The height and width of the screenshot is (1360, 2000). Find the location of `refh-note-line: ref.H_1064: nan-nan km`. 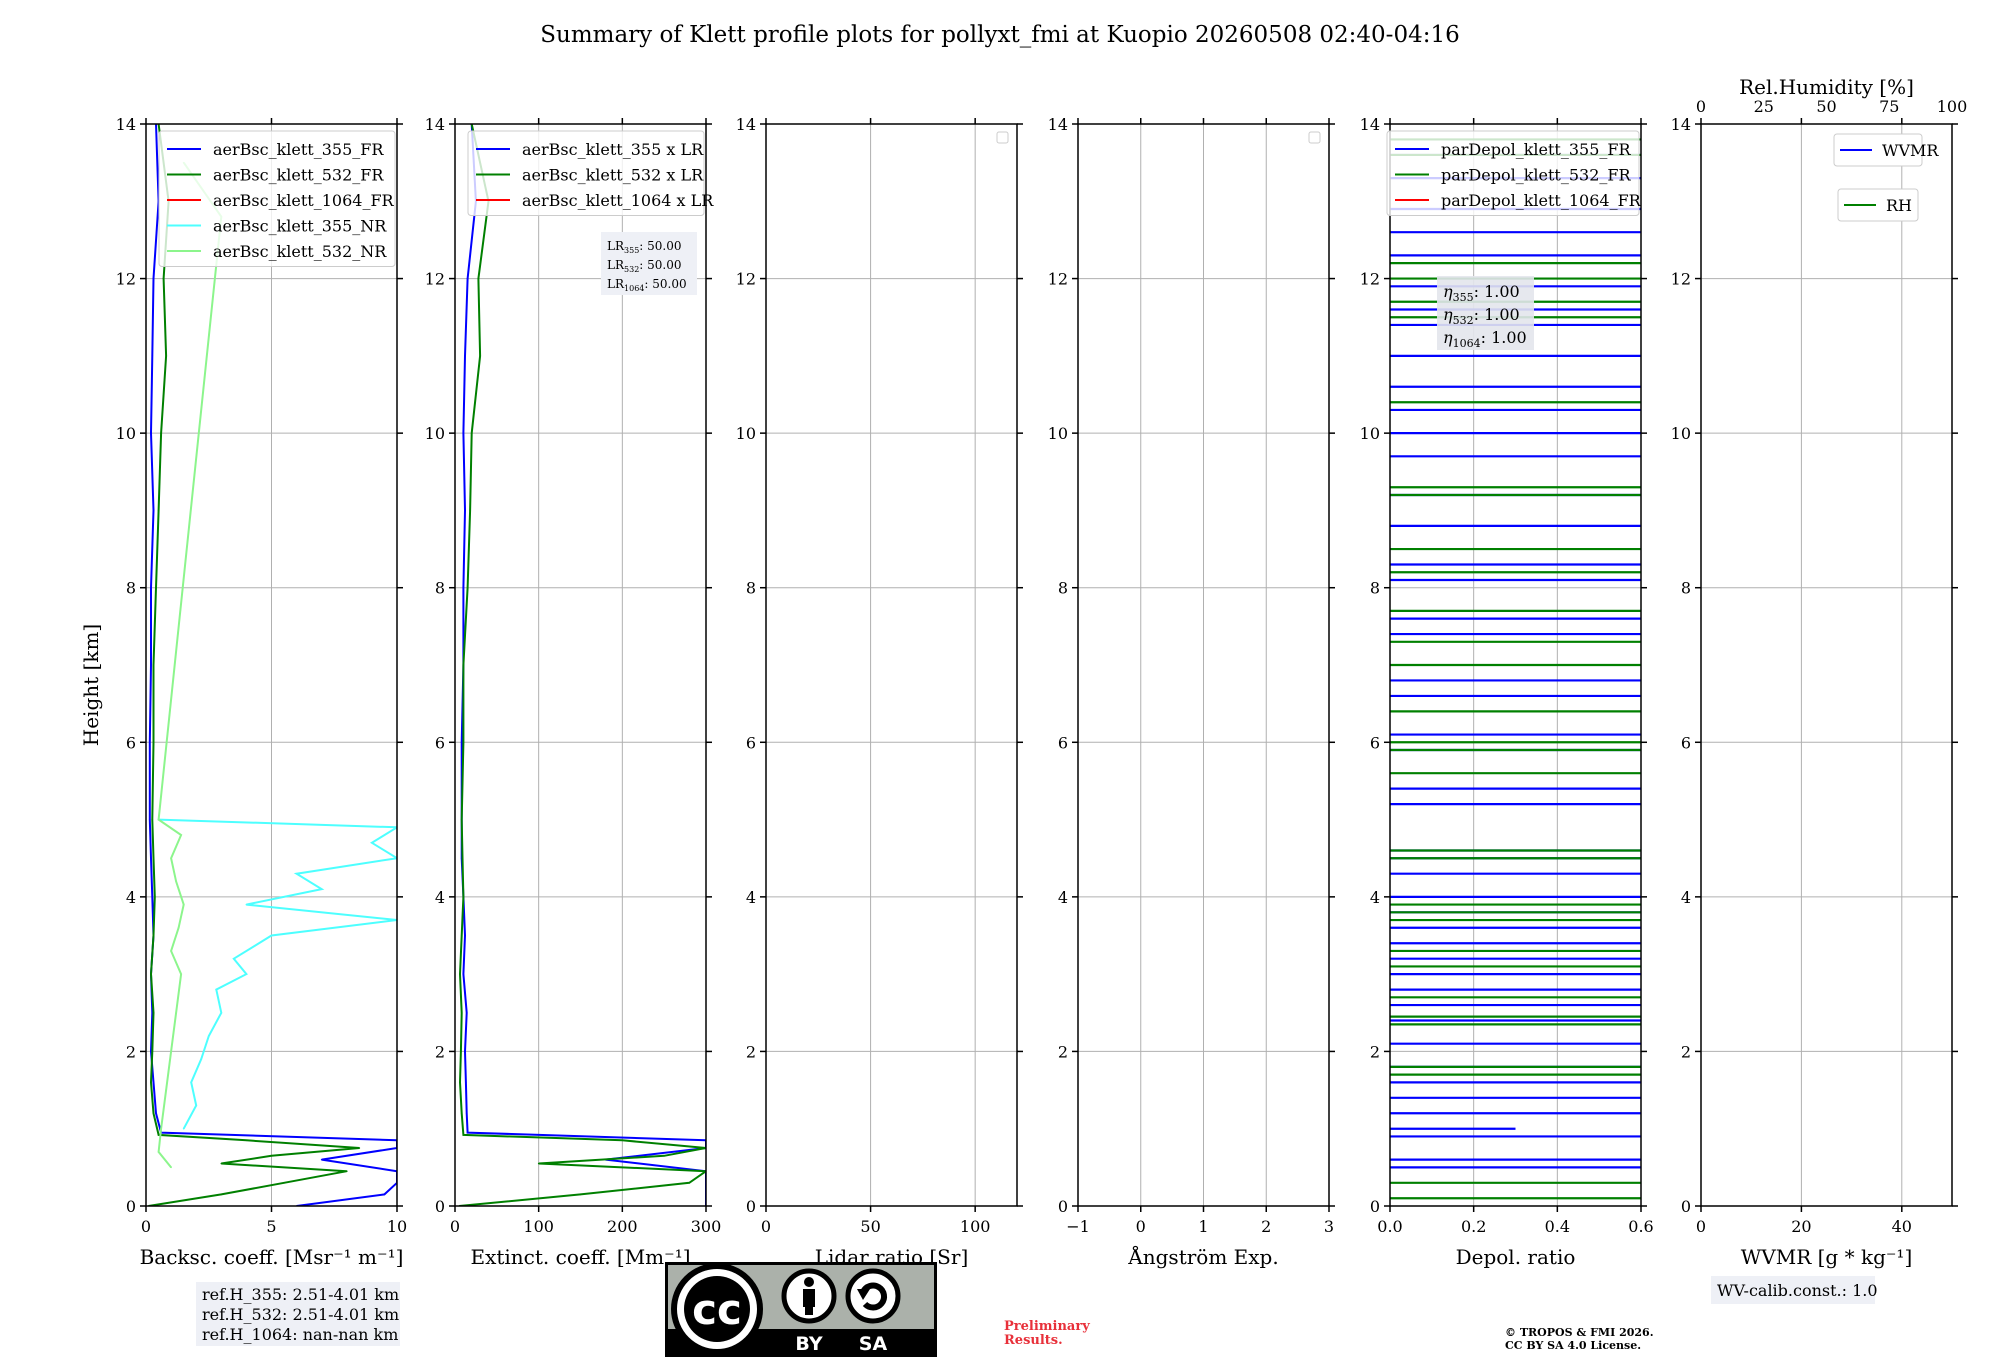

refh-note-line: ref.H_1064: nan-nan km is located at coordinates (300, 1334).